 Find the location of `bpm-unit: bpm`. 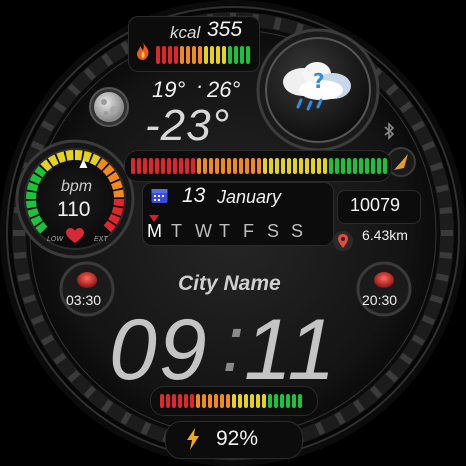

bpm-unit: bpm is located at coordinates (77, 186).